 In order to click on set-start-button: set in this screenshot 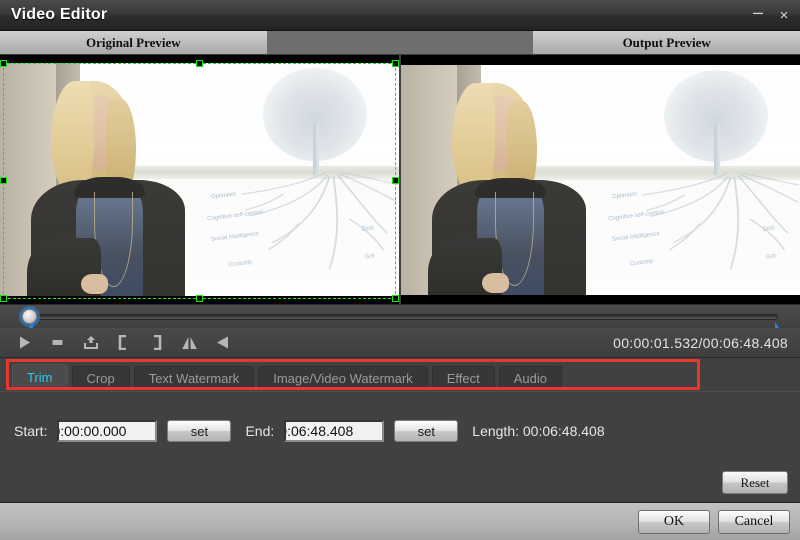, I will do `click(199, 431)`.